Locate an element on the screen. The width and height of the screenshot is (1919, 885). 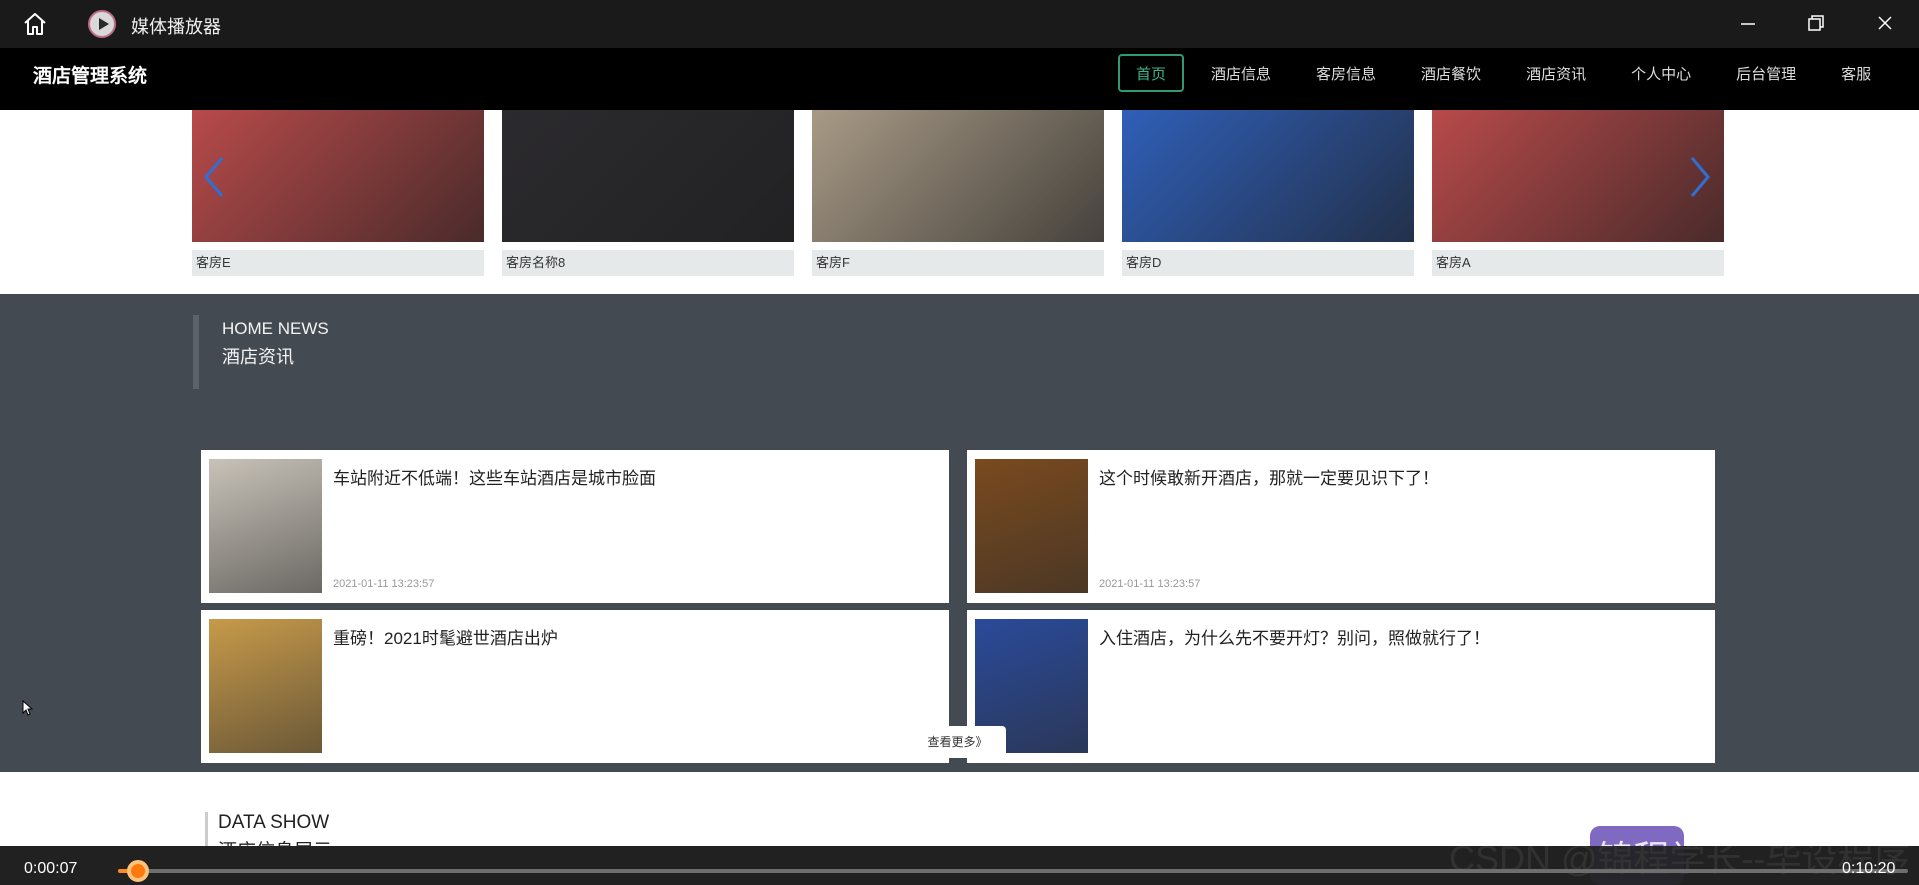
restore-button is located at coordinates (1815, 24).